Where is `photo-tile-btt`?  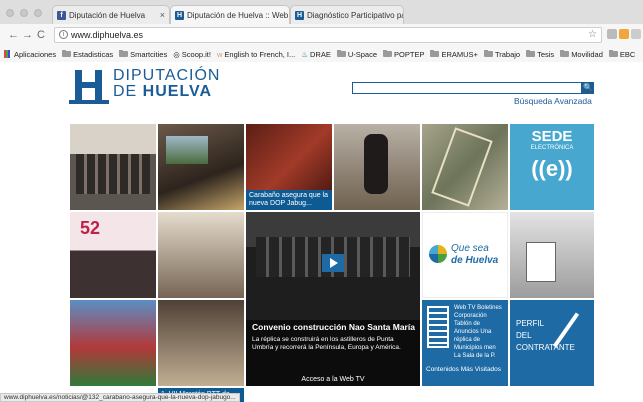
photo-tile-btt is located at coordinates (113, 343).